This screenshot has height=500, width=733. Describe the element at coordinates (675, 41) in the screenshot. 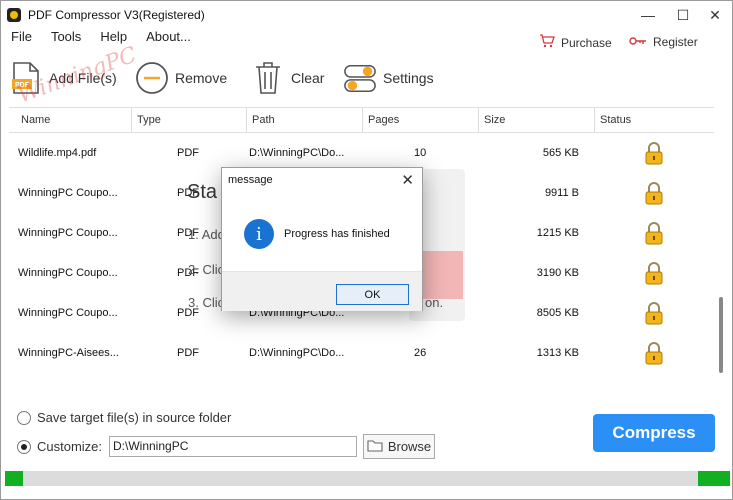

I see `register-label: Register` at that location.